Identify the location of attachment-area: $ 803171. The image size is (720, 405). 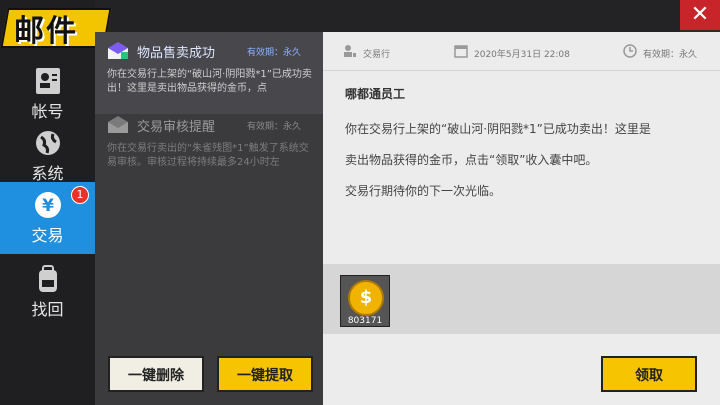
(521, 299).